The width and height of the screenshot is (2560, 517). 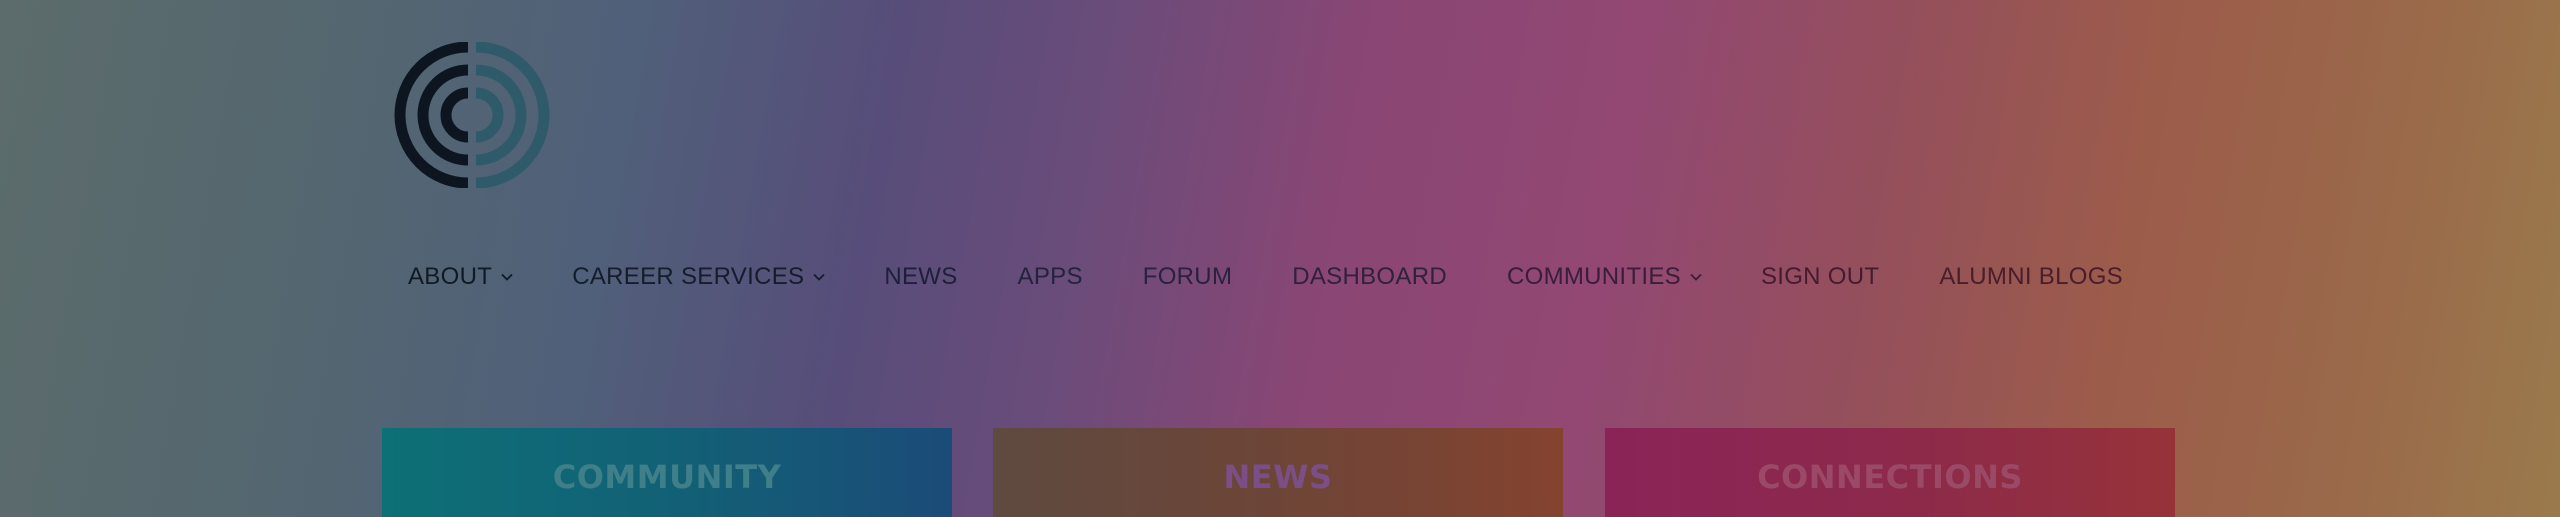 I want to click on card-title: NEWS, so click(x=1278, y=477).